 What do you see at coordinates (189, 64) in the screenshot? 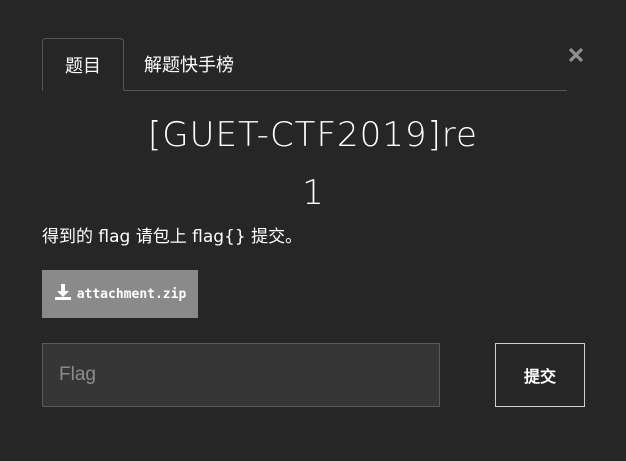
I see `tab-solves: 解题快手榜` at bounding box center [189, 64].